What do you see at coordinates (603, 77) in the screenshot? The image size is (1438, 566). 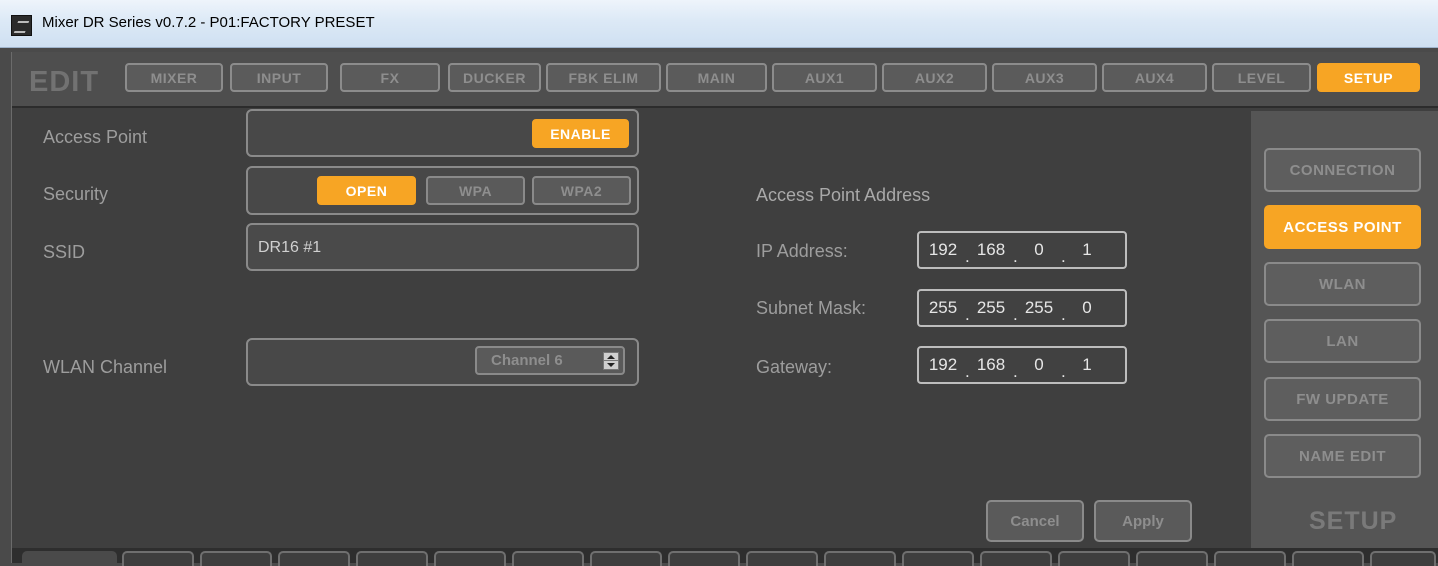 I see `tab-fbk-elim: FBK ELIM` at bounding box center [603, 77].